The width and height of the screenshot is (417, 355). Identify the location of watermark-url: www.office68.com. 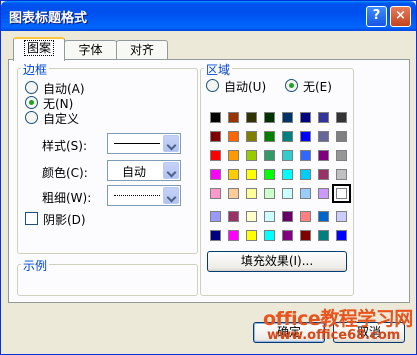
(334, 335).